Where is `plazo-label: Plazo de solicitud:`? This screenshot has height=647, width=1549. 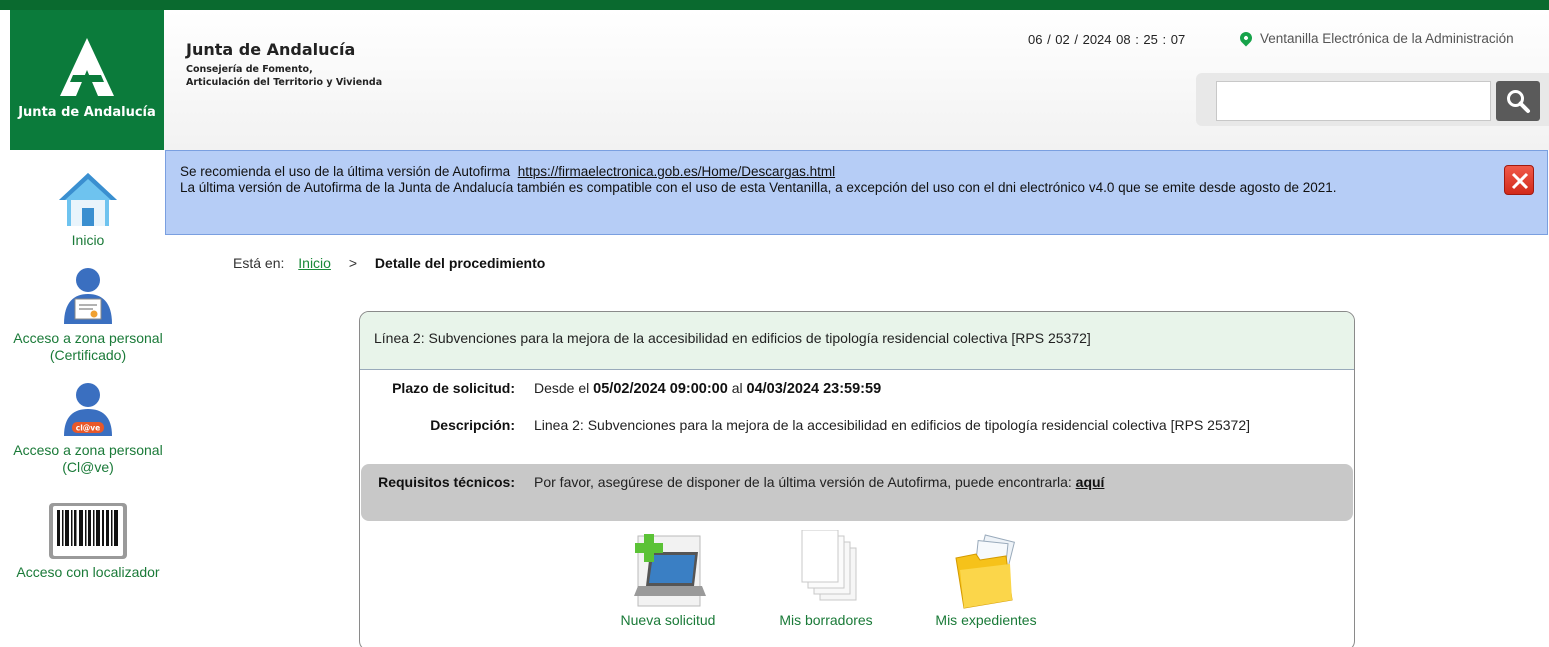
plazo-label: Plazo de solicitud: is located at coordinates (453, 388).